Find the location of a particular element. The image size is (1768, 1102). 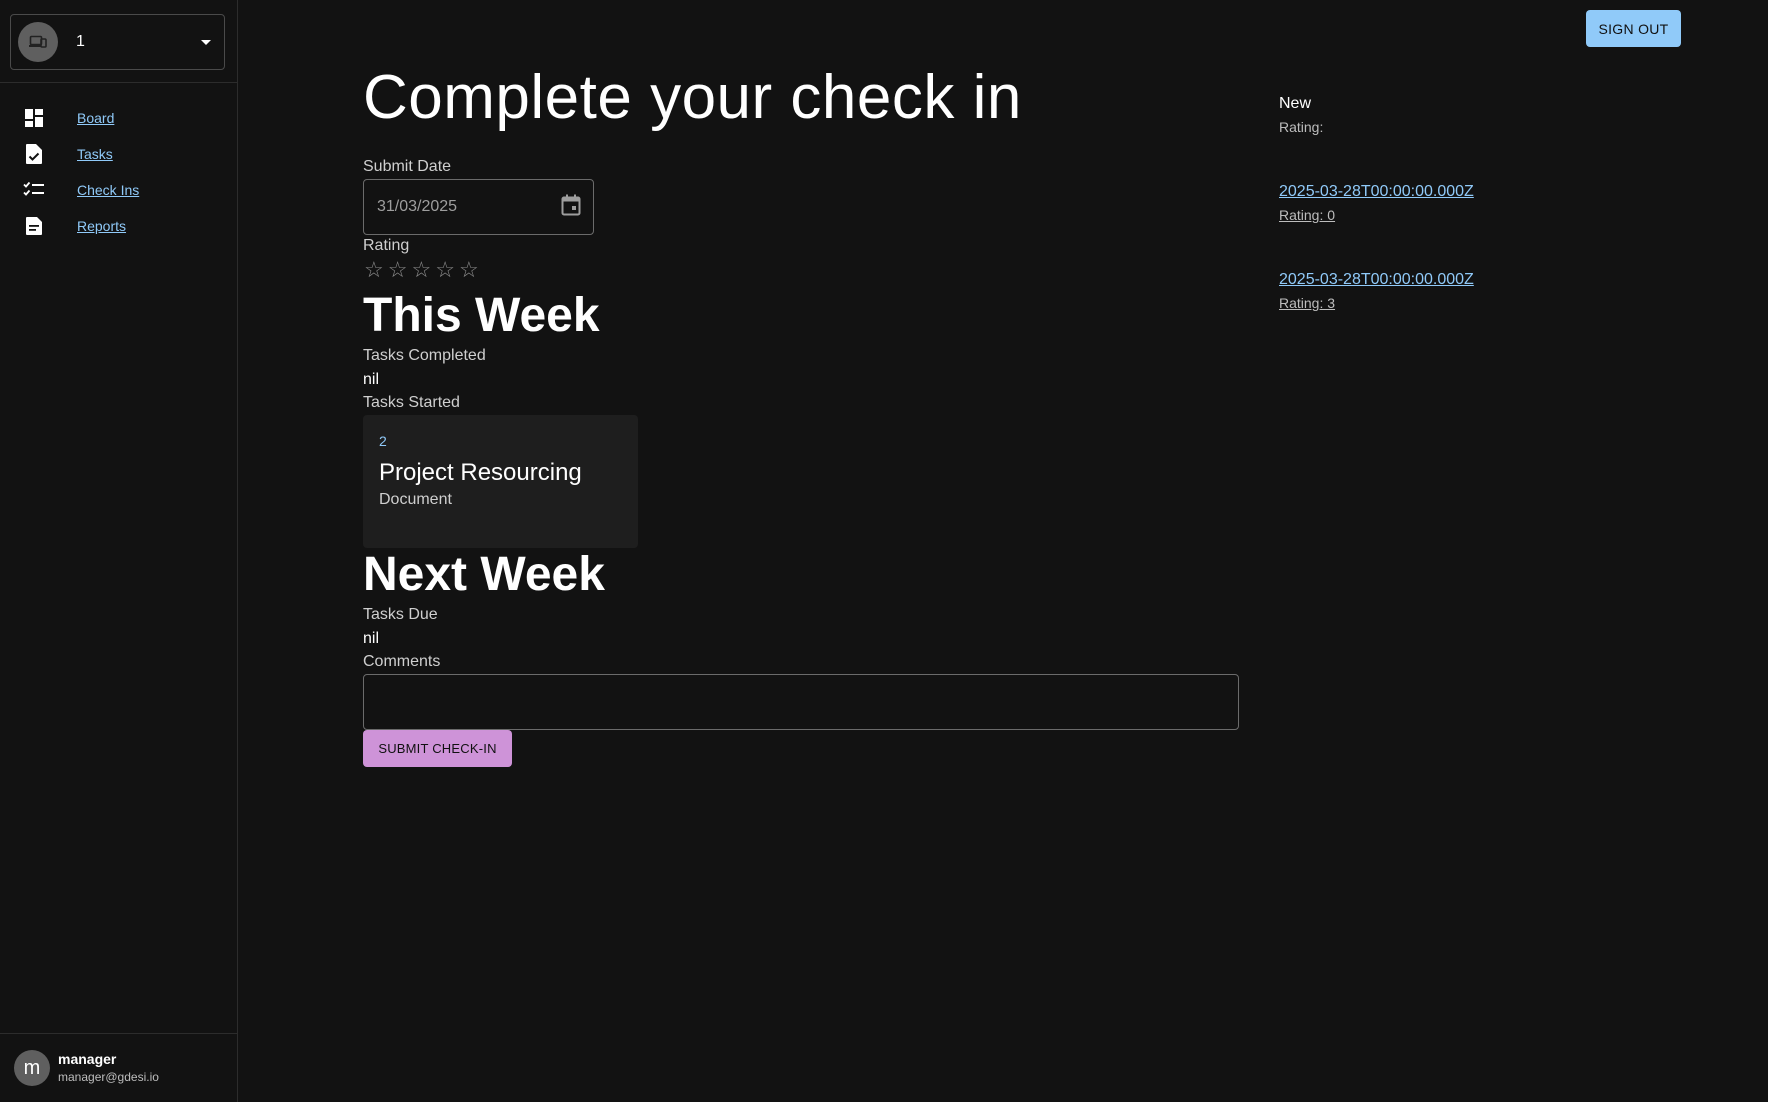

tasks-due-value: nil is located at coordinates (371, 638).